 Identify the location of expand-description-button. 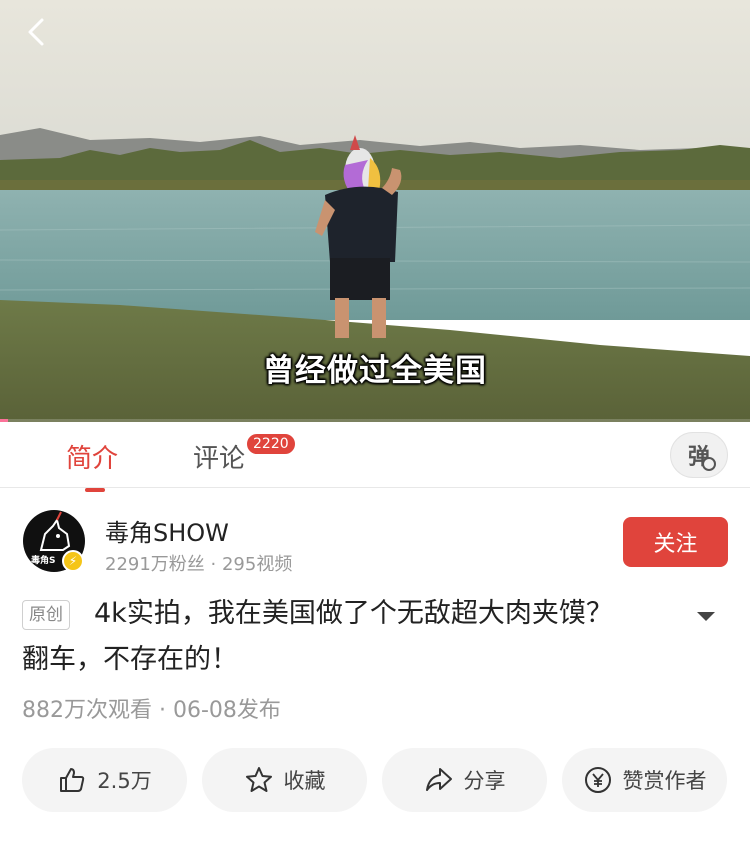
(706, 616).